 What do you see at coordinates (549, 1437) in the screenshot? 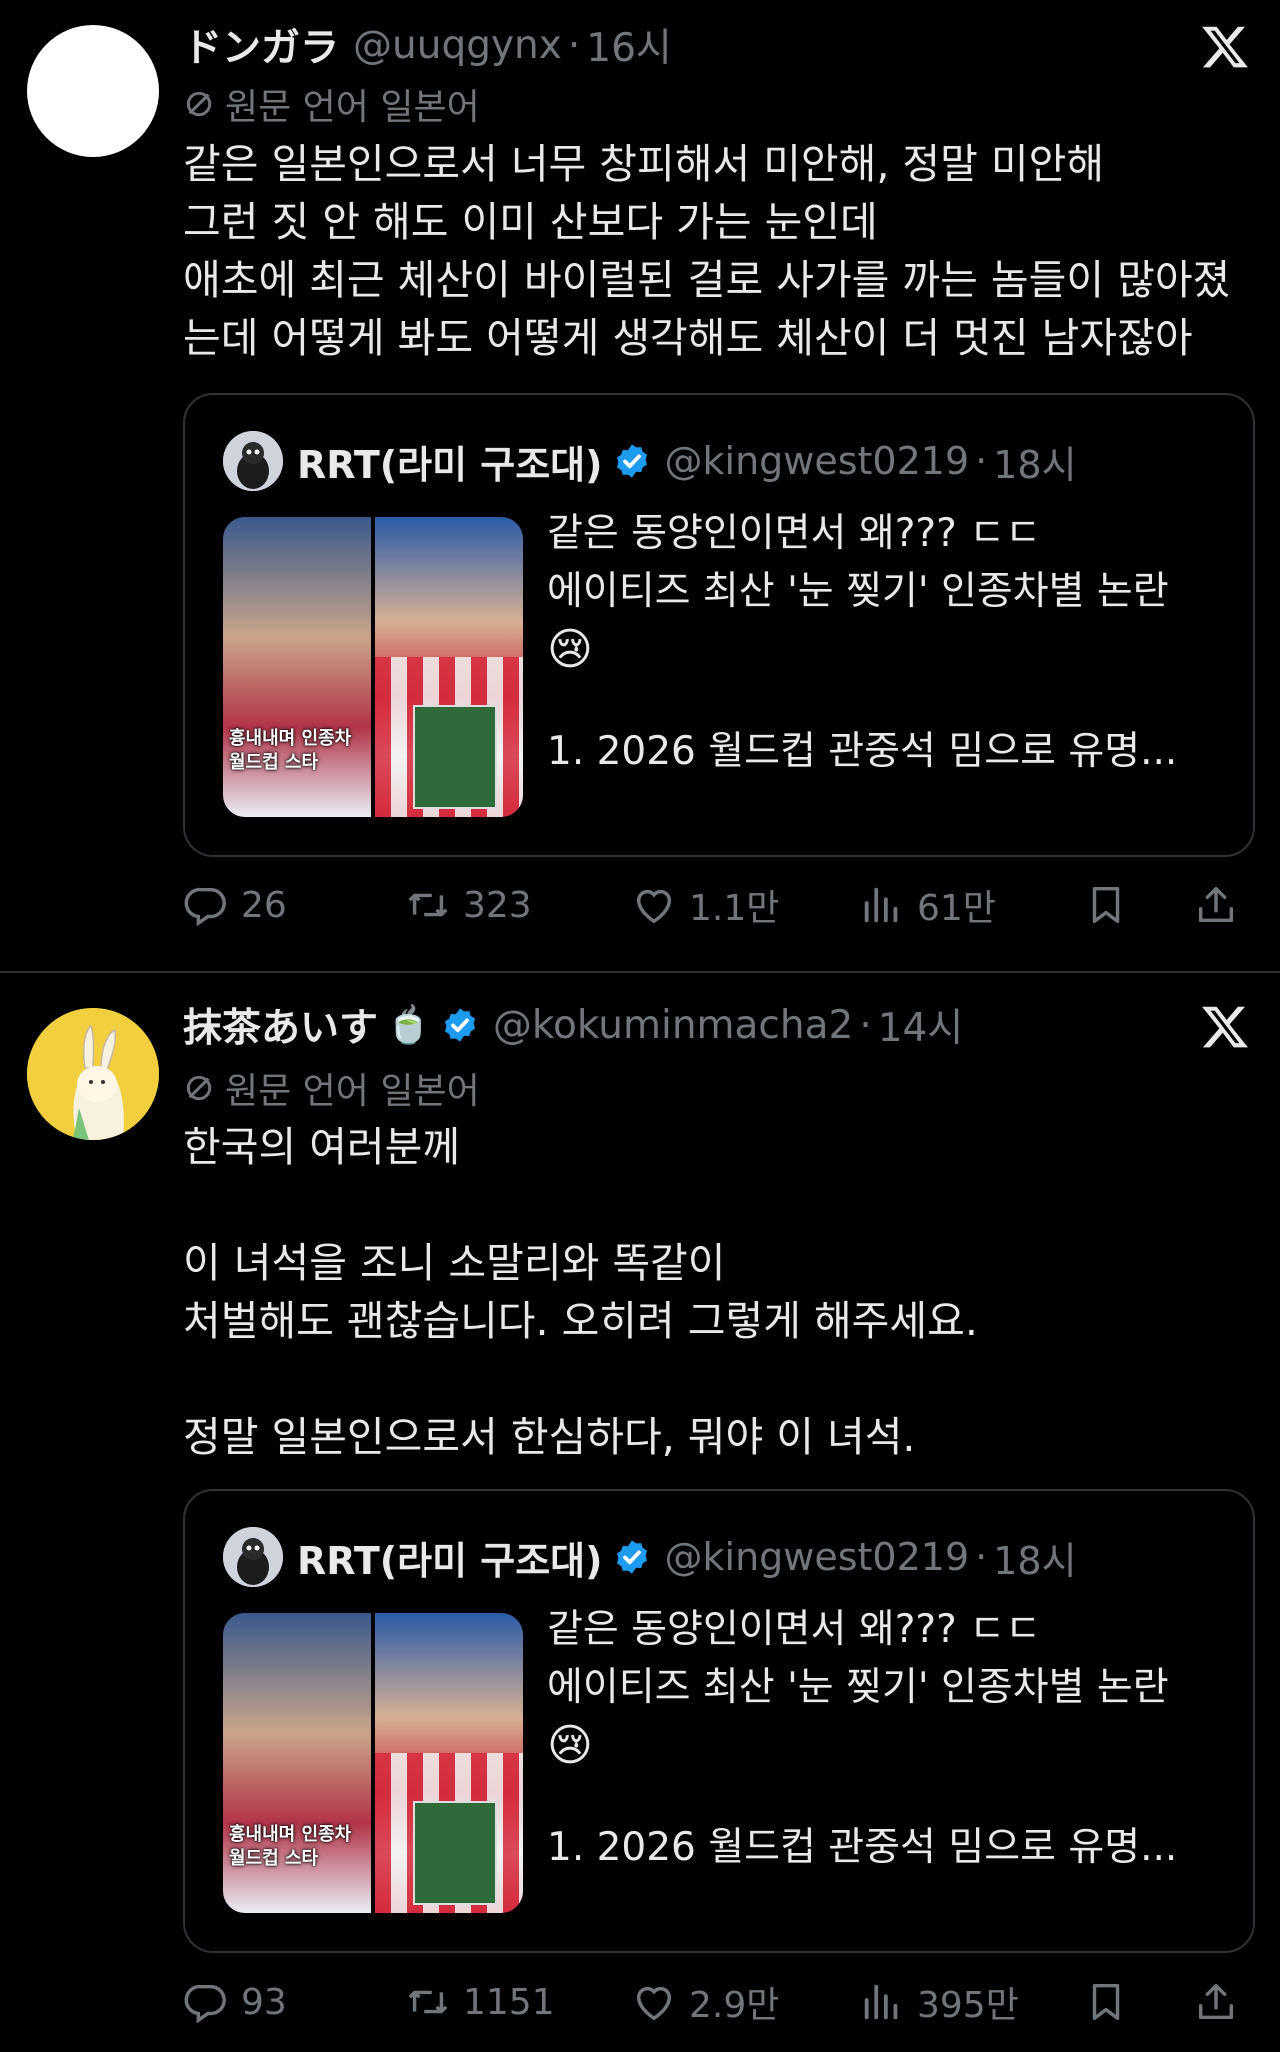
I see `tweet-text-line: 정말 일본인으로서 한심하다, 뭐야 이 녀석.` at bounding box center [549, 1437].